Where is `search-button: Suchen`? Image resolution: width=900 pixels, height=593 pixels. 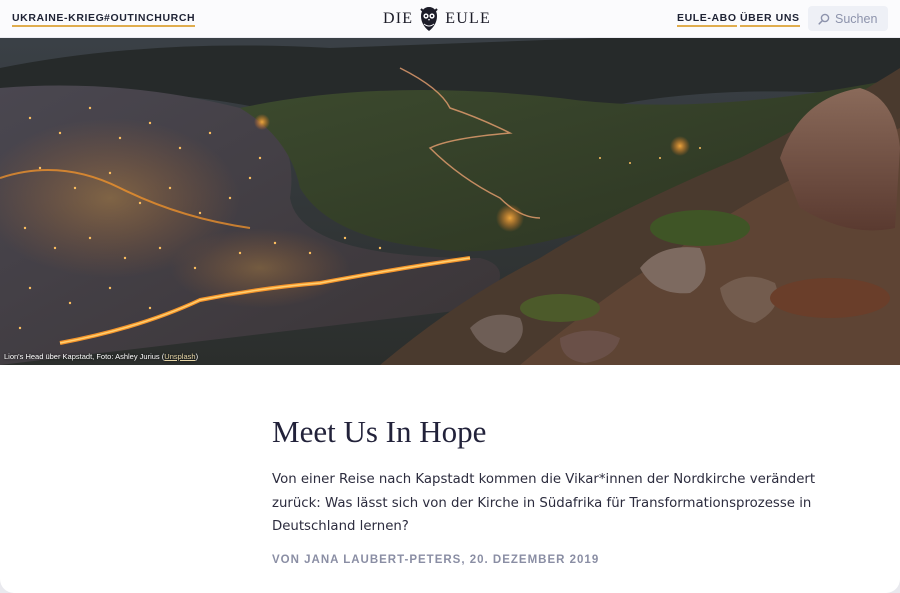
search-button: Suchen is located at coordinates (848, 18).